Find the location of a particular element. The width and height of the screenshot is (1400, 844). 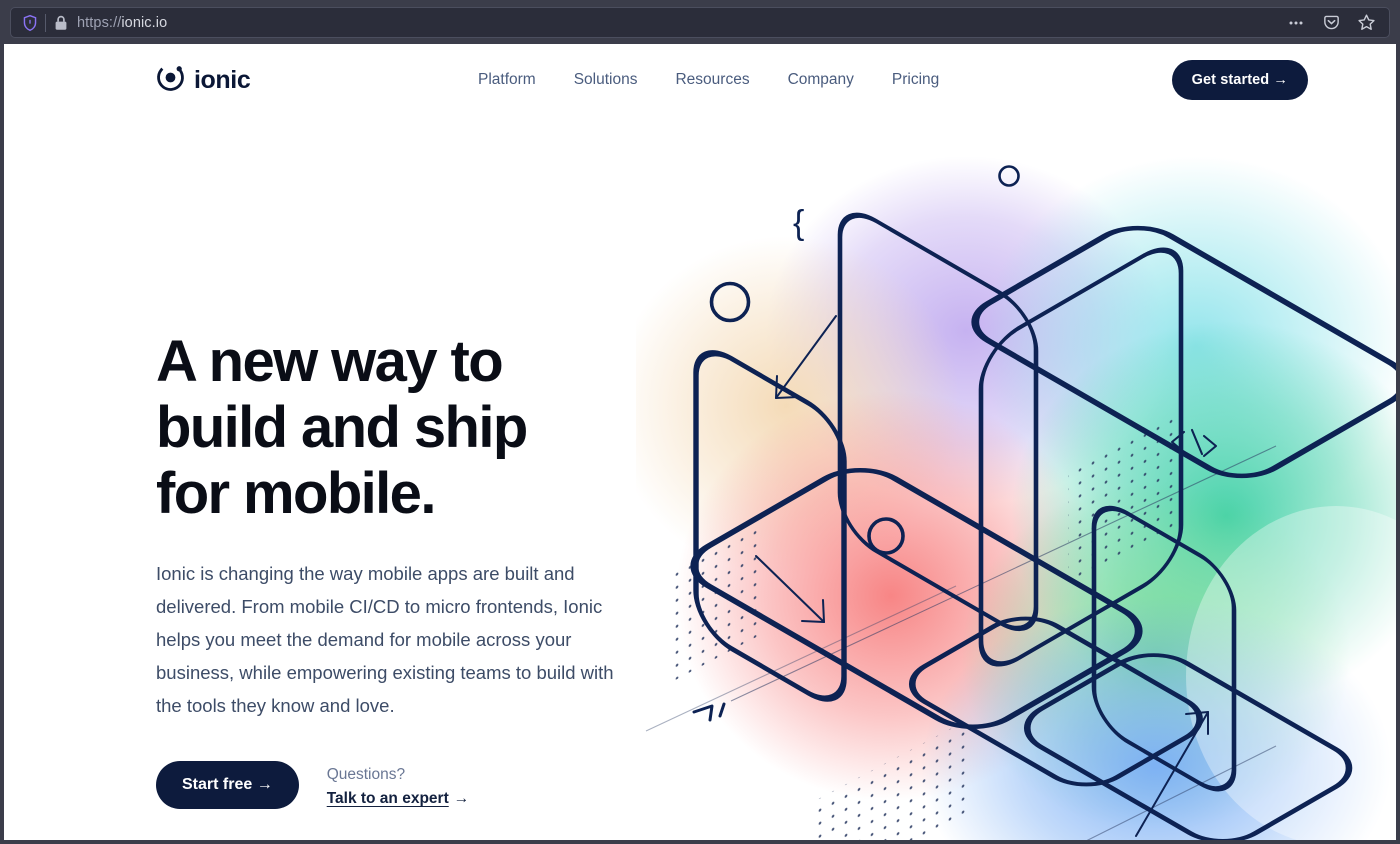

ionic-logo-icon is located at coordinates (170, 80).